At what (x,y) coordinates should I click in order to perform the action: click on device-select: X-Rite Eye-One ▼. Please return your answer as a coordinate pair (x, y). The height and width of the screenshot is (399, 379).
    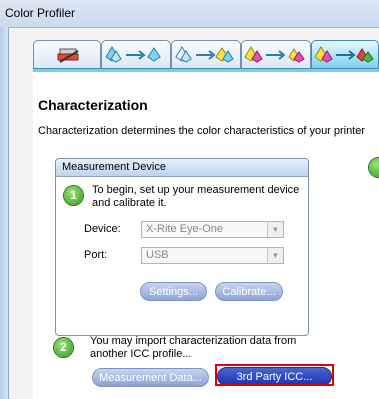
    Looking at the image, I should click on (212, 229).